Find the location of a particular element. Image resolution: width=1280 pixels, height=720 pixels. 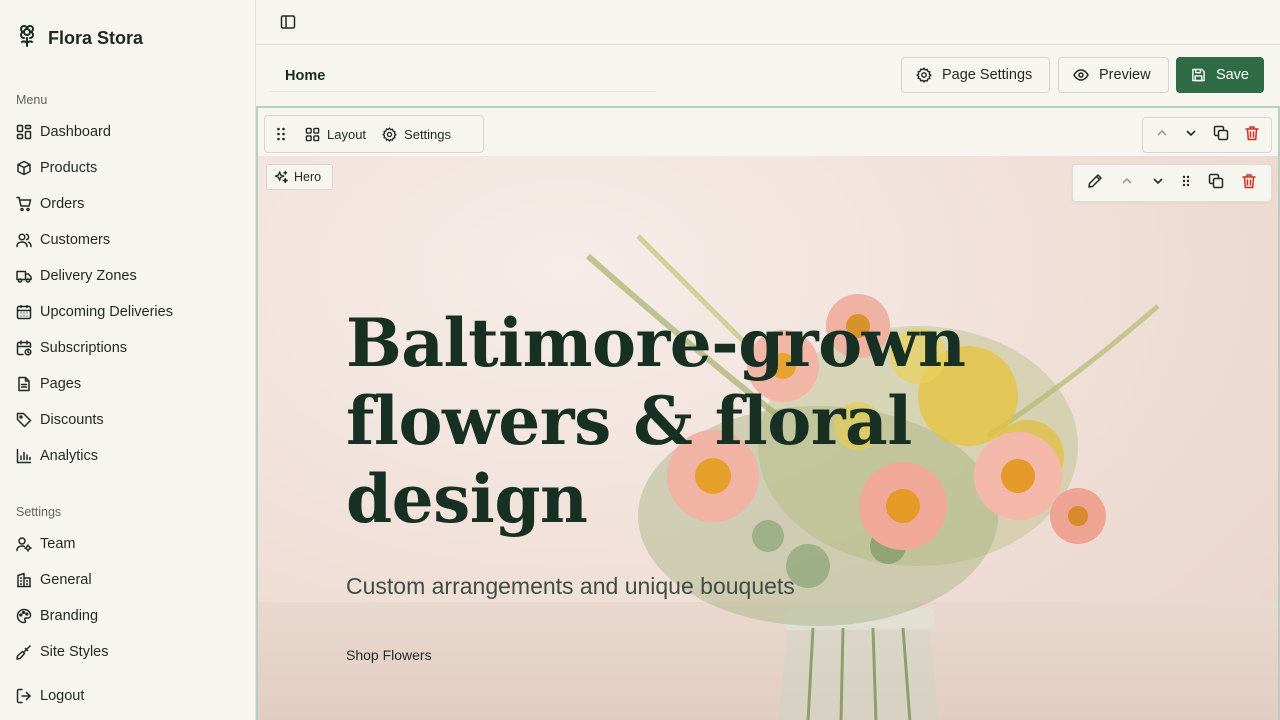

page-settings-button: Page Settings is located at coordinates (975, 75).